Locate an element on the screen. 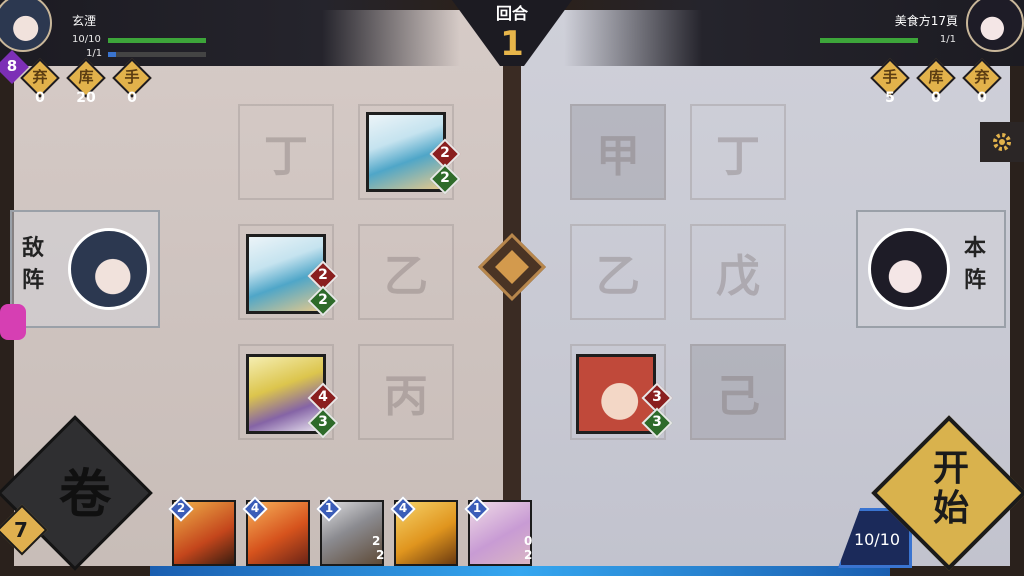 The height and width of the screenshot is (576, 1024). player-discard-counter: 弃 0 is located at coordinates (983, 83).